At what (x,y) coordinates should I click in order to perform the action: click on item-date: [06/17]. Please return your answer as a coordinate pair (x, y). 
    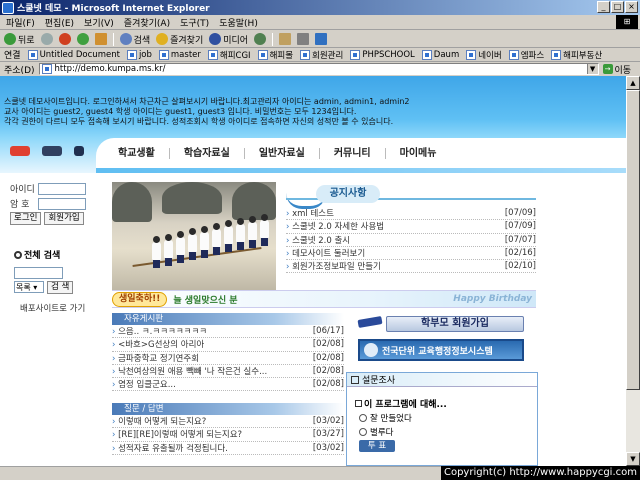
    Looking at the image, I should click on (328, 331).